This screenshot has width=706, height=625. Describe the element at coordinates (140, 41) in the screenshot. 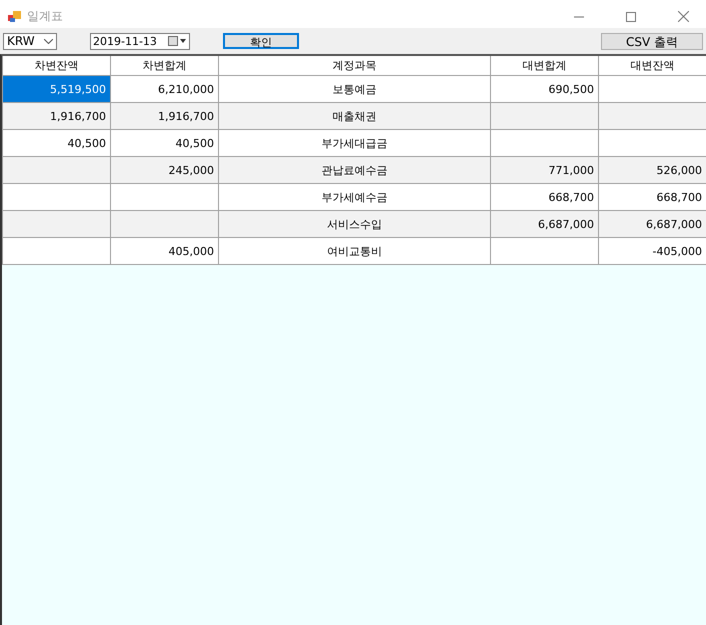

I see `date-picker: 2019-11-13` at that location.